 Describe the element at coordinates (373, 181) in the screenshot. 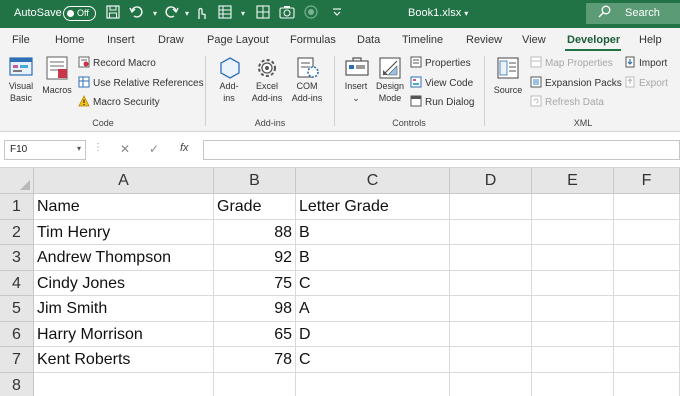

I see `column-header-c: C` at that location.